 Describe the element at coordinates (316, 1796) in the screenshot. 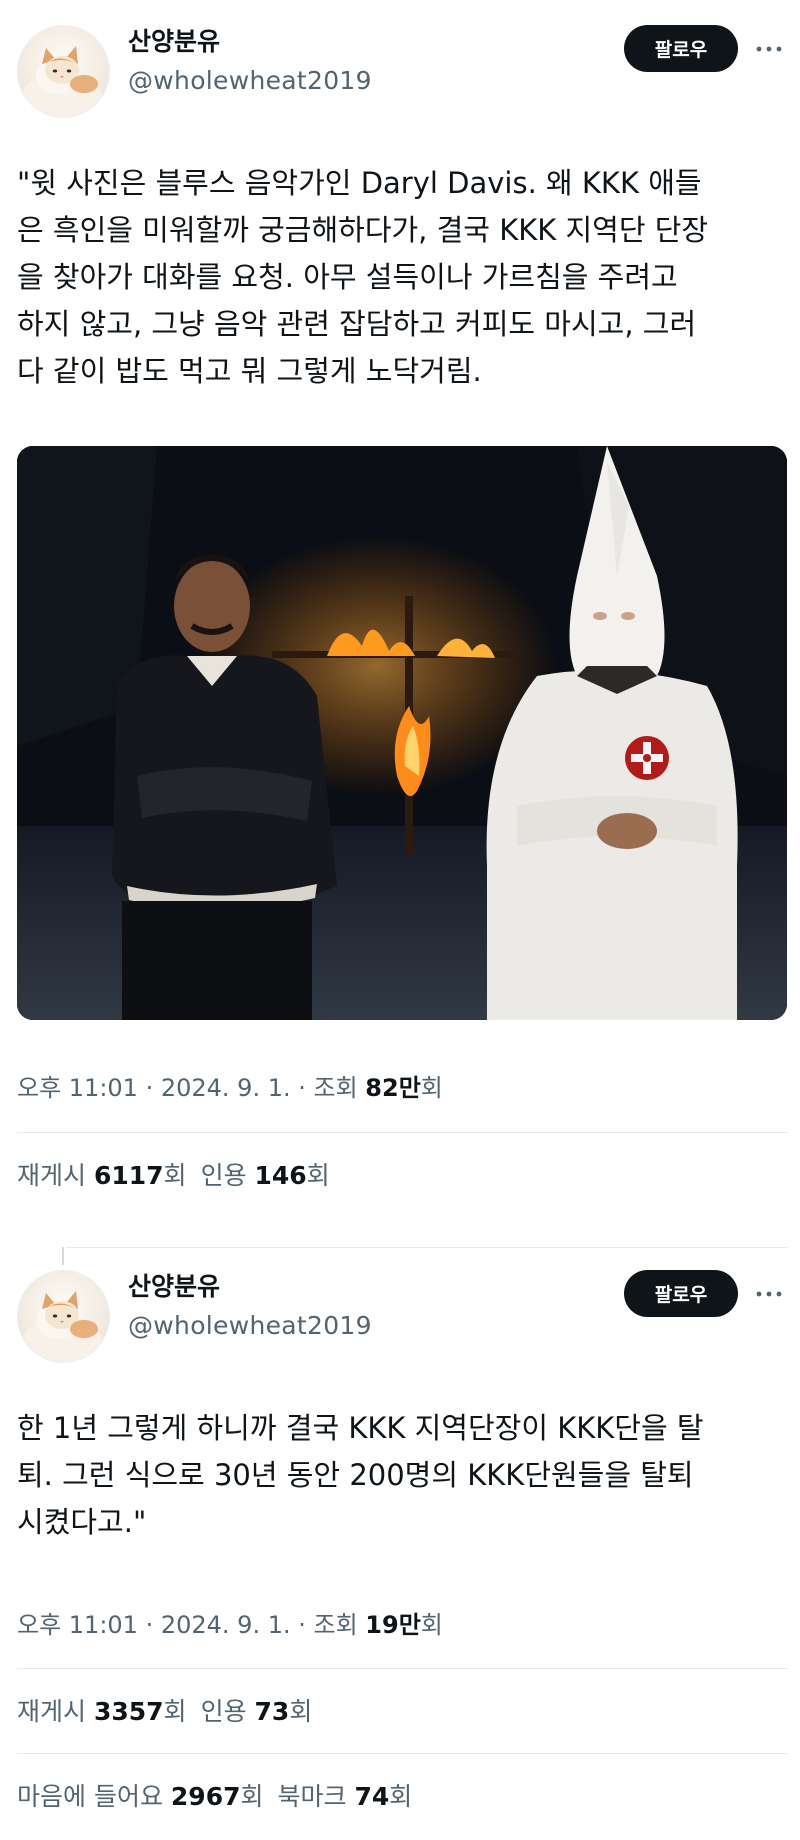

I see `bookmarks-label: 북마크` at that location.